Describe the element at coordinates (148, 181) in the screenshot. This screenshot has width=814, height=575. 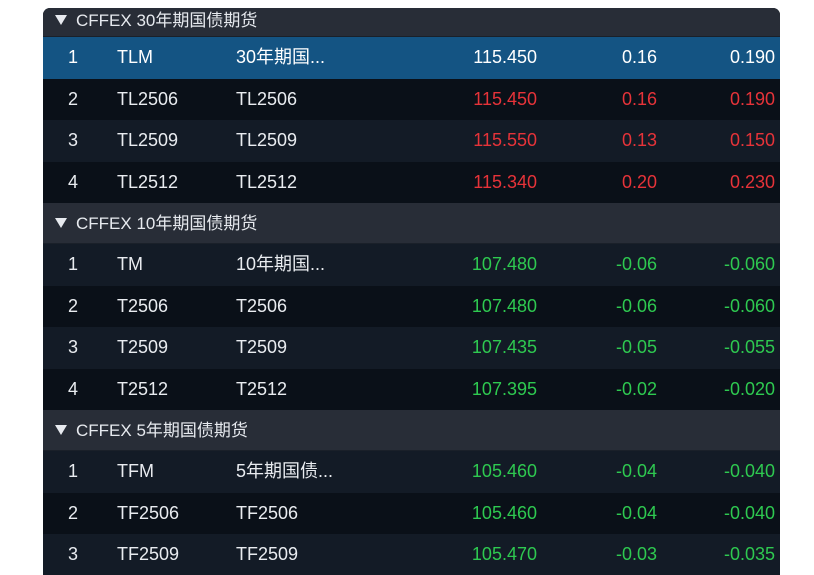
I see `contract-code: TL2512` at that location.